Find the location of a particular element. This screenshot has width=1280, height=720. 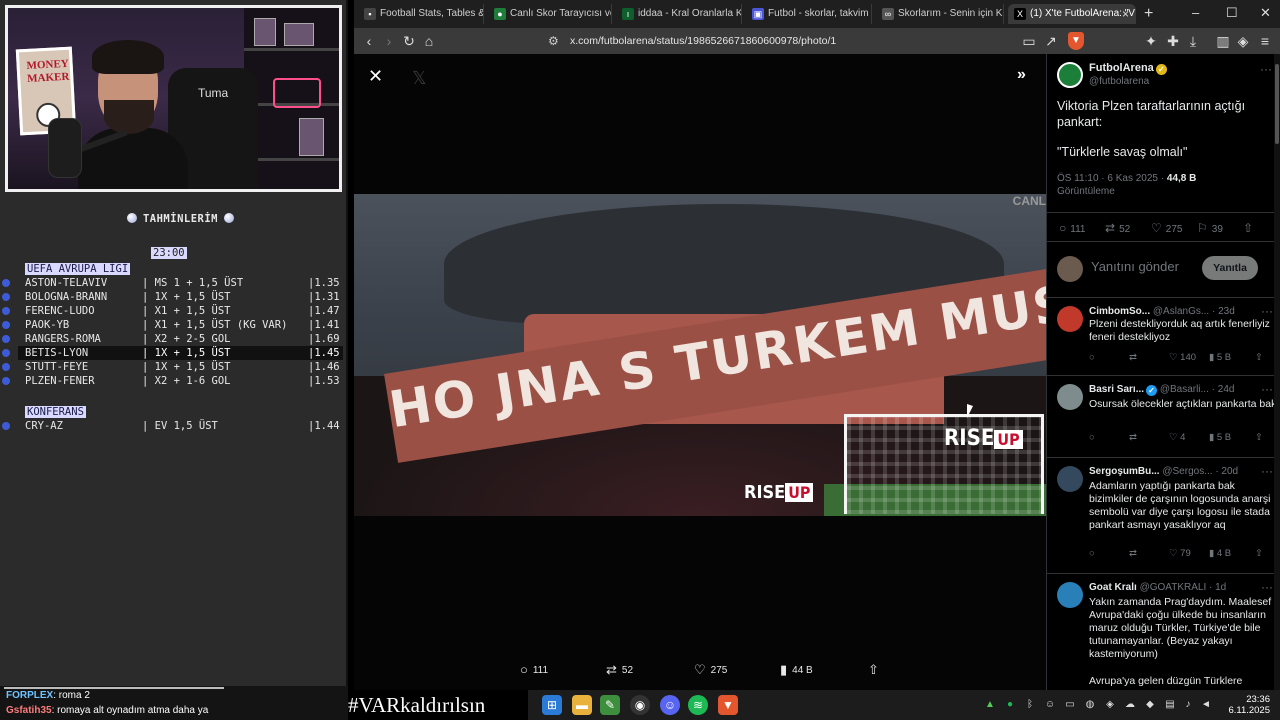

close-window-button: ✕ is located at coordinates (1265, 13).